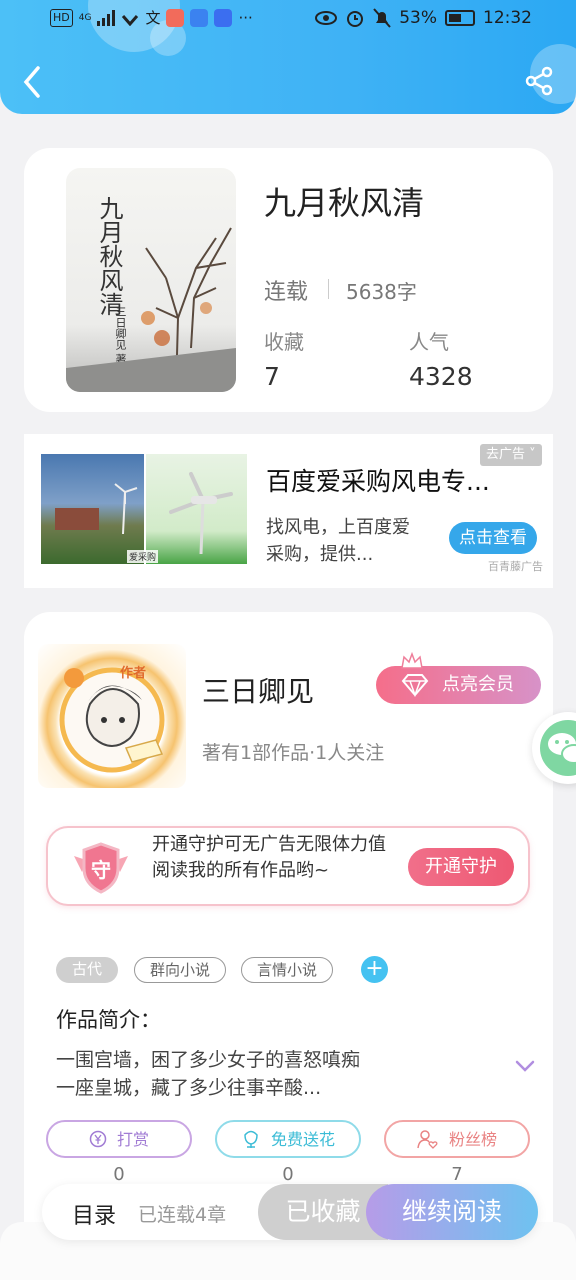 Image resolution: width=576 pixels, height=1280 pixels. Describe the element at coordinates (472, 1139) in the screenshot. I see `fan-ranking-label: 粉丝榜` at that location.